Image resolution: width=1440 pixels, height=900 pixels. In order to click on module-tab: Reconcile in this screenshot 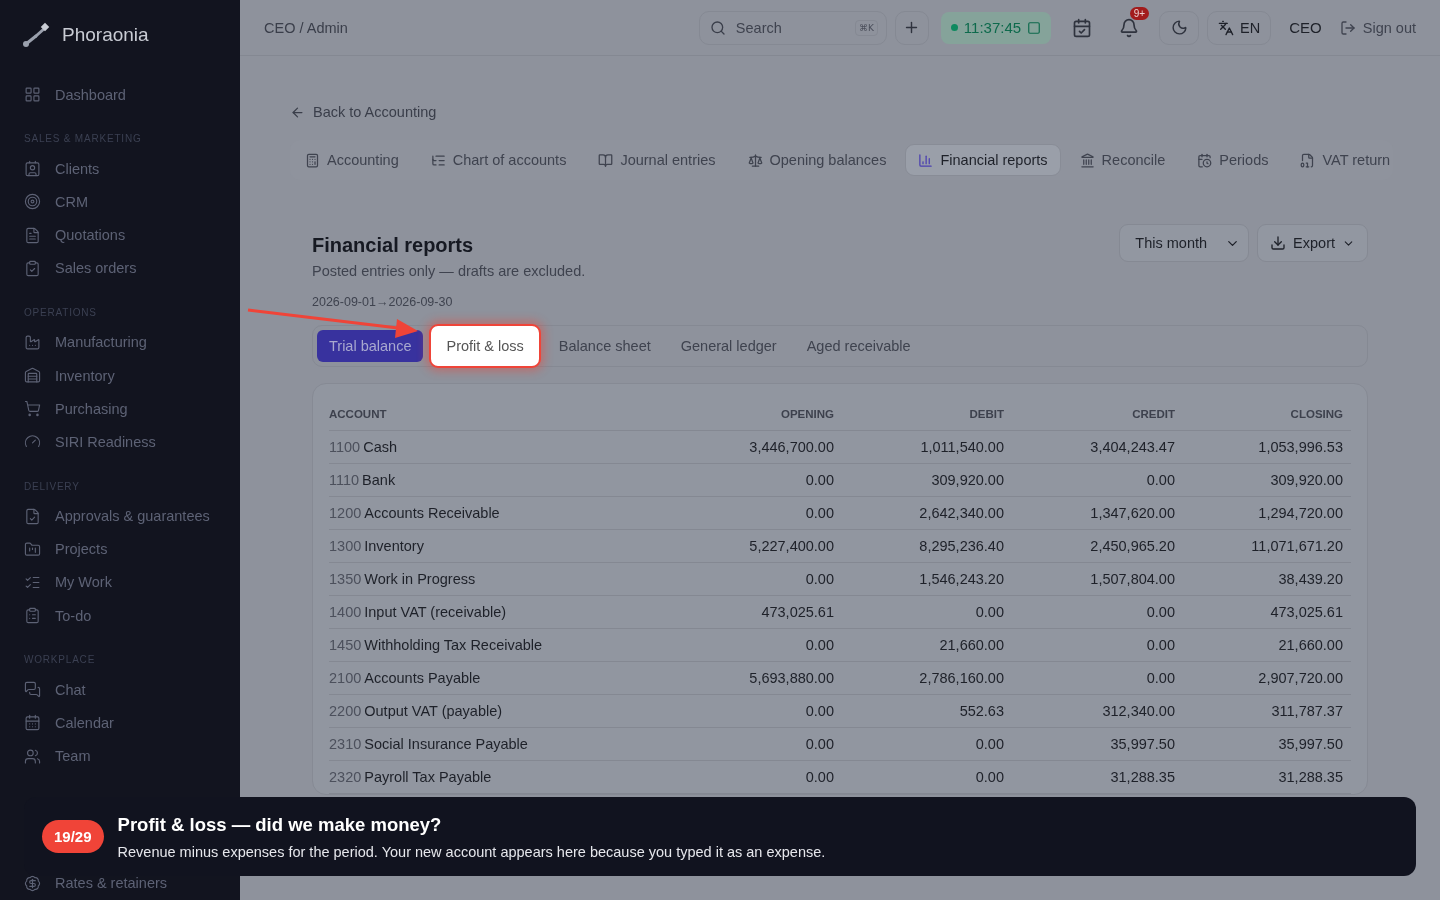, I will do `click(1122, 160)`.